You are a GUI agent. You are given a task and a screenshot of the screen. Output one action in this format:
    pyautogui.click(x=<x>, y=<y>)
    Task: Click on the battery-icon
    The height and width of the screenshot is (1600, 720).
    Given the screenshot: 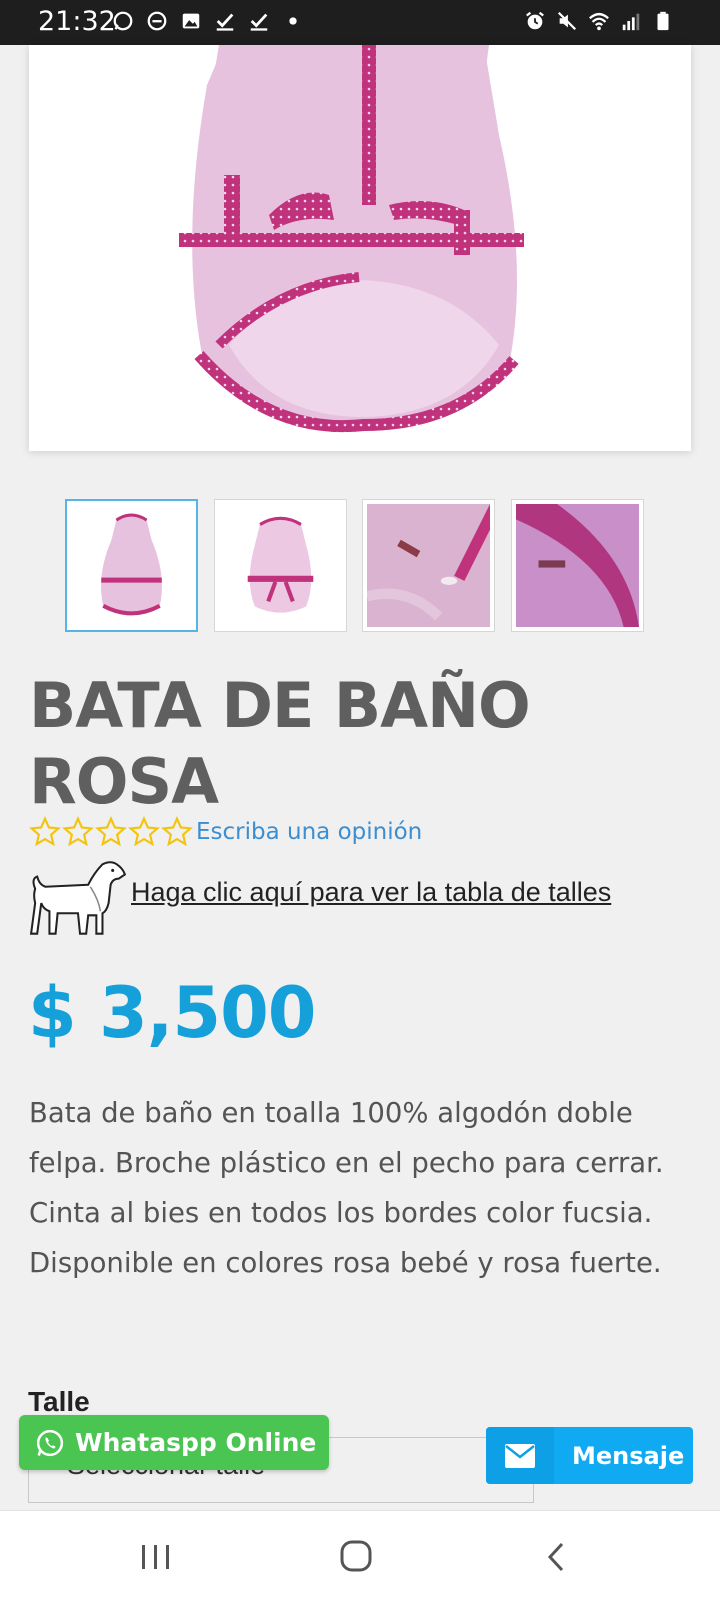 What is the action you would take?
    pyautogui.click(x=663, y=21)
    